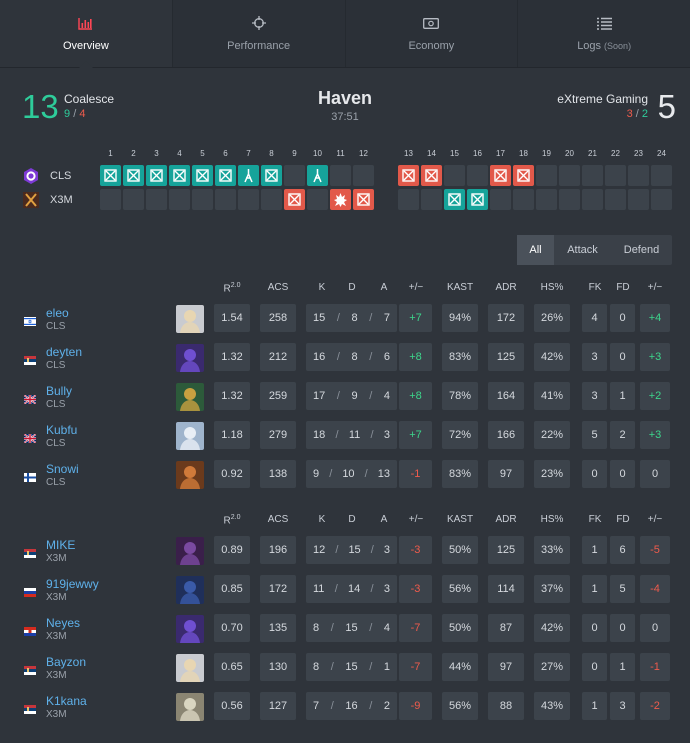 This screenshot has height=743, width=690. Describe the element at coordinates (72, 584) in the screenshot. I see `player-name: 919jewwy` at that location.